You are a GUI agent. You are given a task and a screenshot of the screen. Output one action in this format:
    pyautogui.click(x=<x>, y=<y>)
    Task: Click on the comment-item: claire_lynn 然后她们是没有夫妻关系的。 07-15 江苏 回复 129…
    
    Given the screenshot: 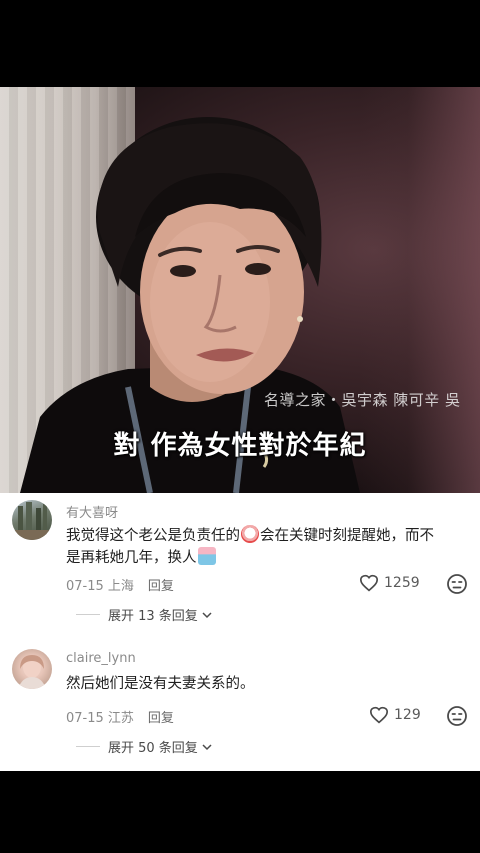 What is the action you would take?
    pyautogui.click(x=240, y=708)
    